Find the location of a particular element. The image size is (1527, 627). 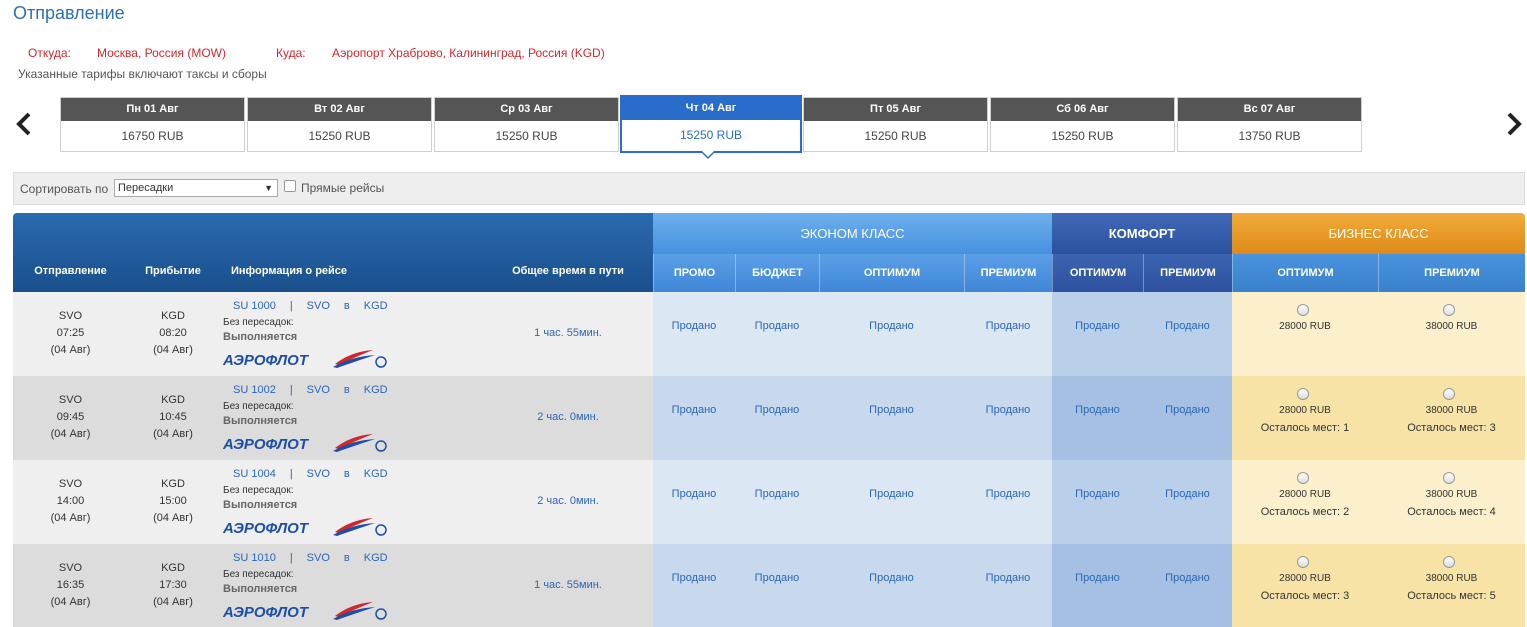

departure-time: 07:25 is located at coordinates (70, 333).